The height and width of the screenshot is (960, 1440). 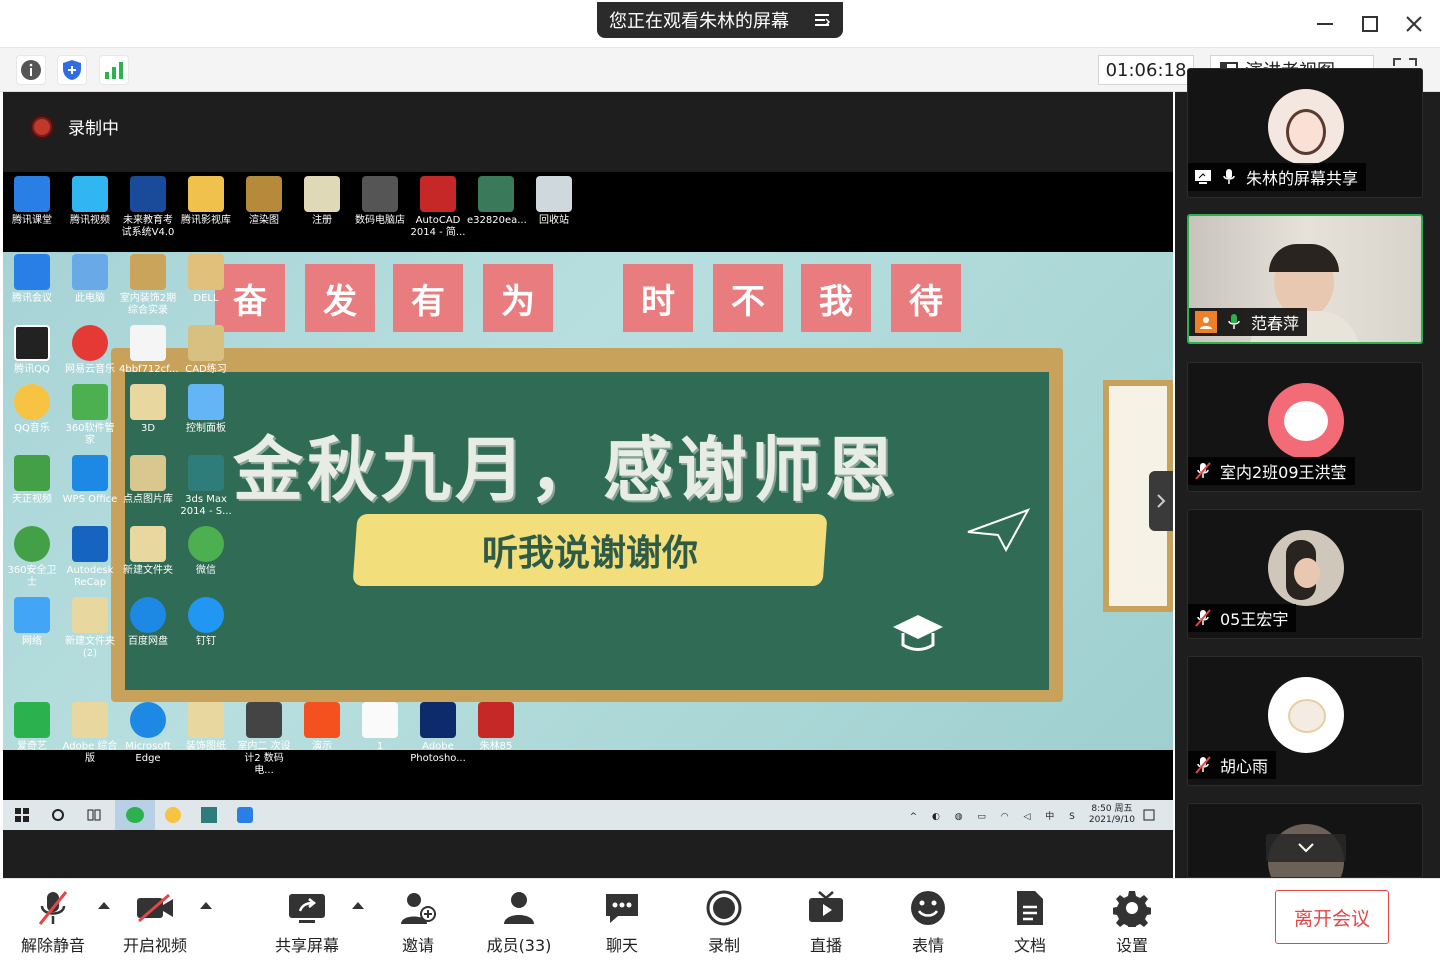 I want to click on info-icon, so click(x=31, y=70).